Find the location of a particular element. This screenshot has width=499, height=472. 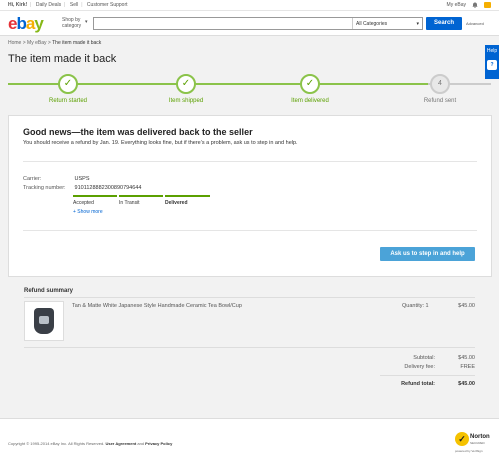

carrier-row: Carrier: USPS is located at coordinates (56, 179).